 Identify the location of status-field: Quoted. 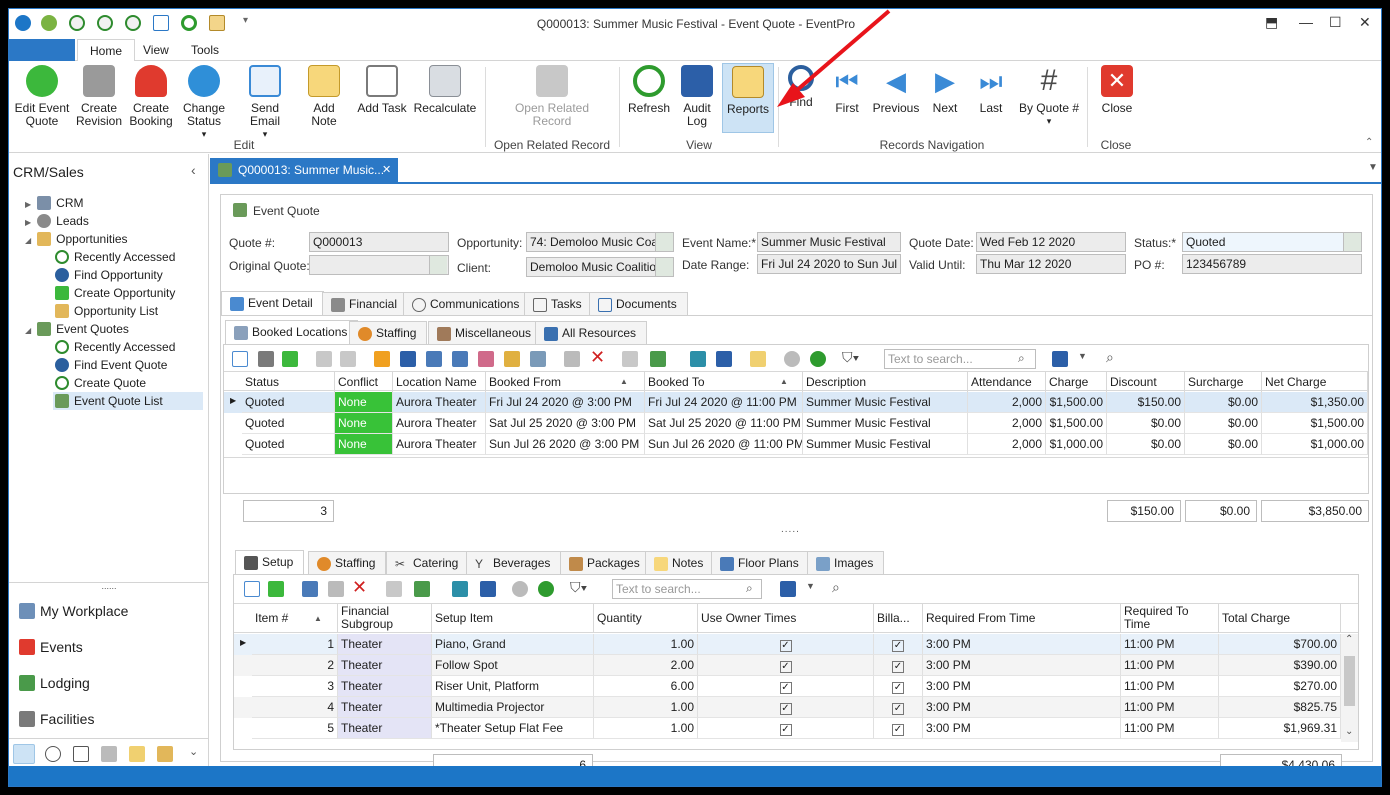
(1272, 242).